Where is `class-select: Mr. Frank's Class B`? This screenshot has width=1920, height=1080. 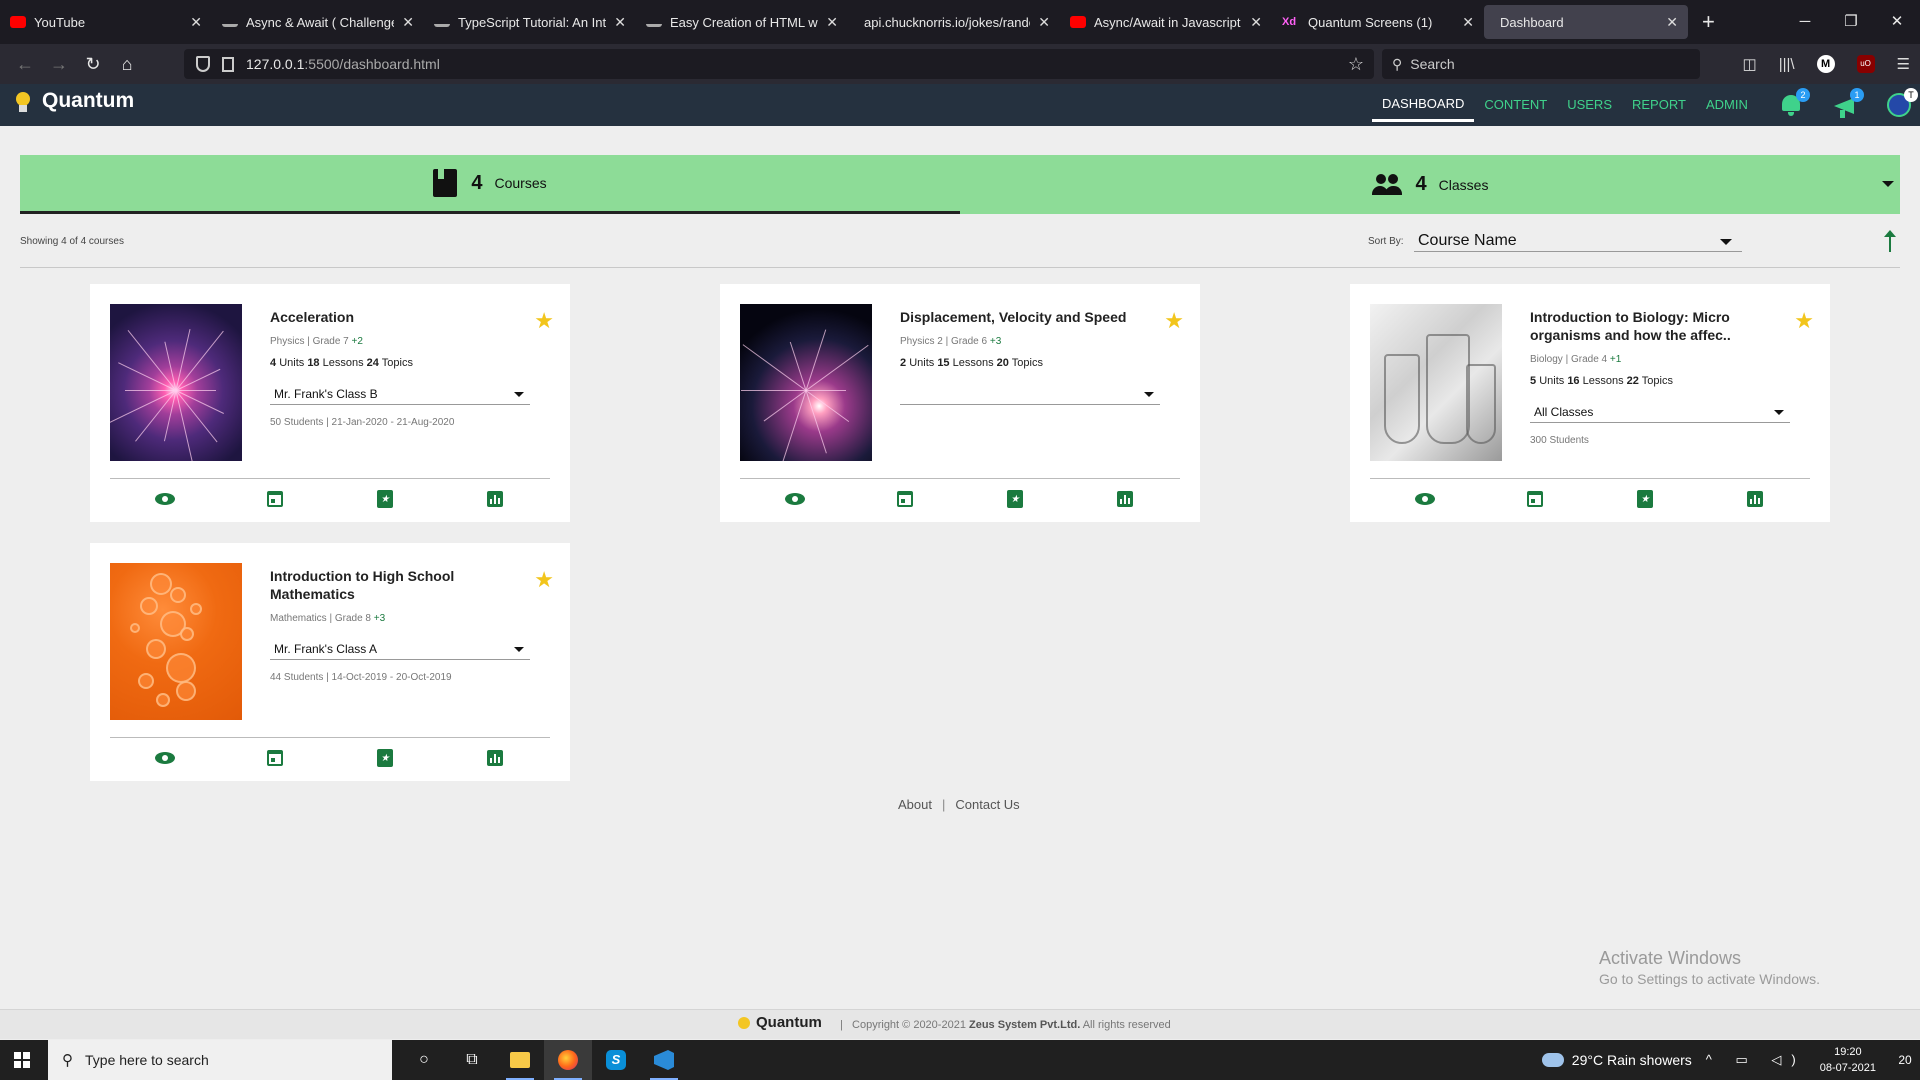 class-select: Mr. Frank's Class B is located at coordinates (400, 394).